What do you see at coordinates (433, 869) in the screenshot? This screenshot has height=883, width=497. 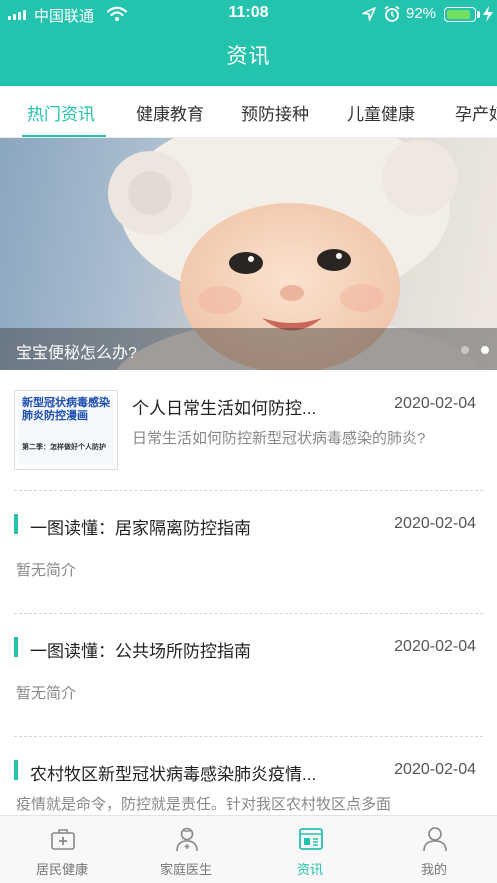 I see `nav-label: 我的` at bounding box center [433, 869].